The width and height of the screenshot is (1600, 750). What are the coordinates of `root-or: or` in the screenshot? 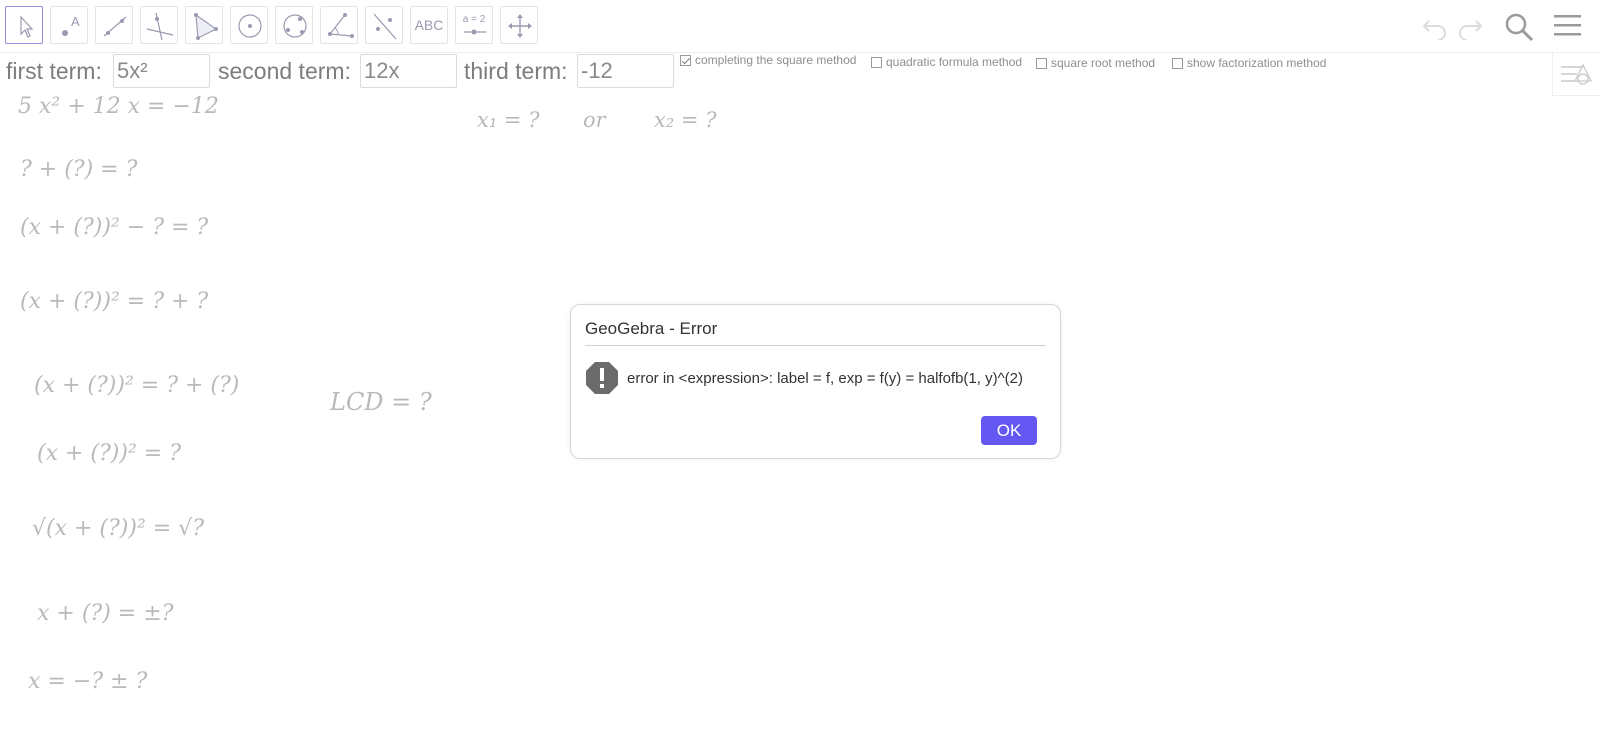 It's located at (594, 120).